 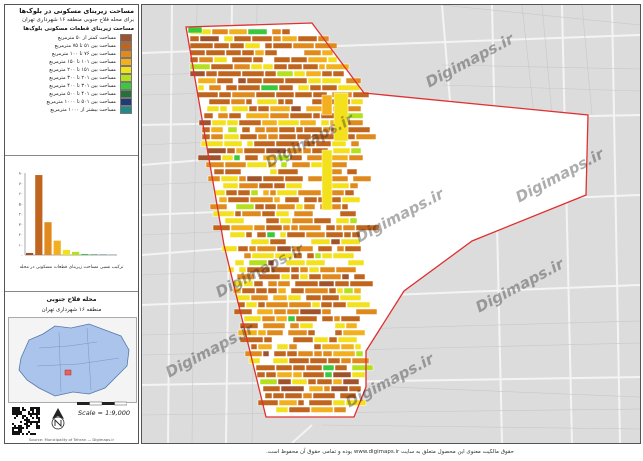 What do you see at coordinates (21, 244) in the screenshot?
I see `y-tick-label: ۱۰` at bounding box center [21, 244].